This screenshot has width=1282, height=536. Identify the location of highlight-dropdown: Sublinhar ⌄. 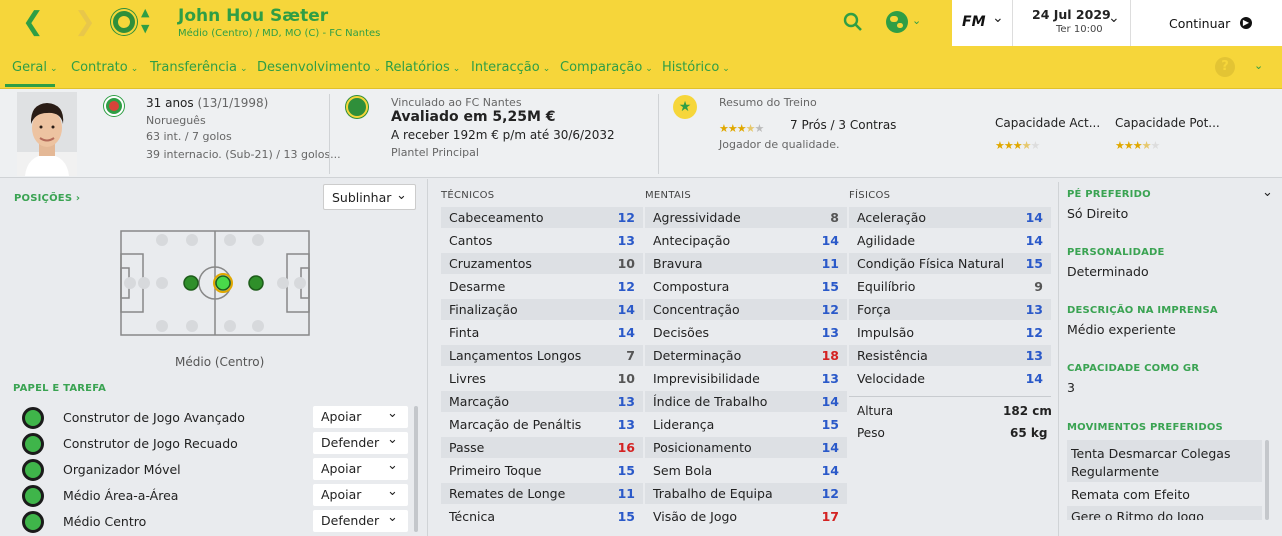
(369, 197).